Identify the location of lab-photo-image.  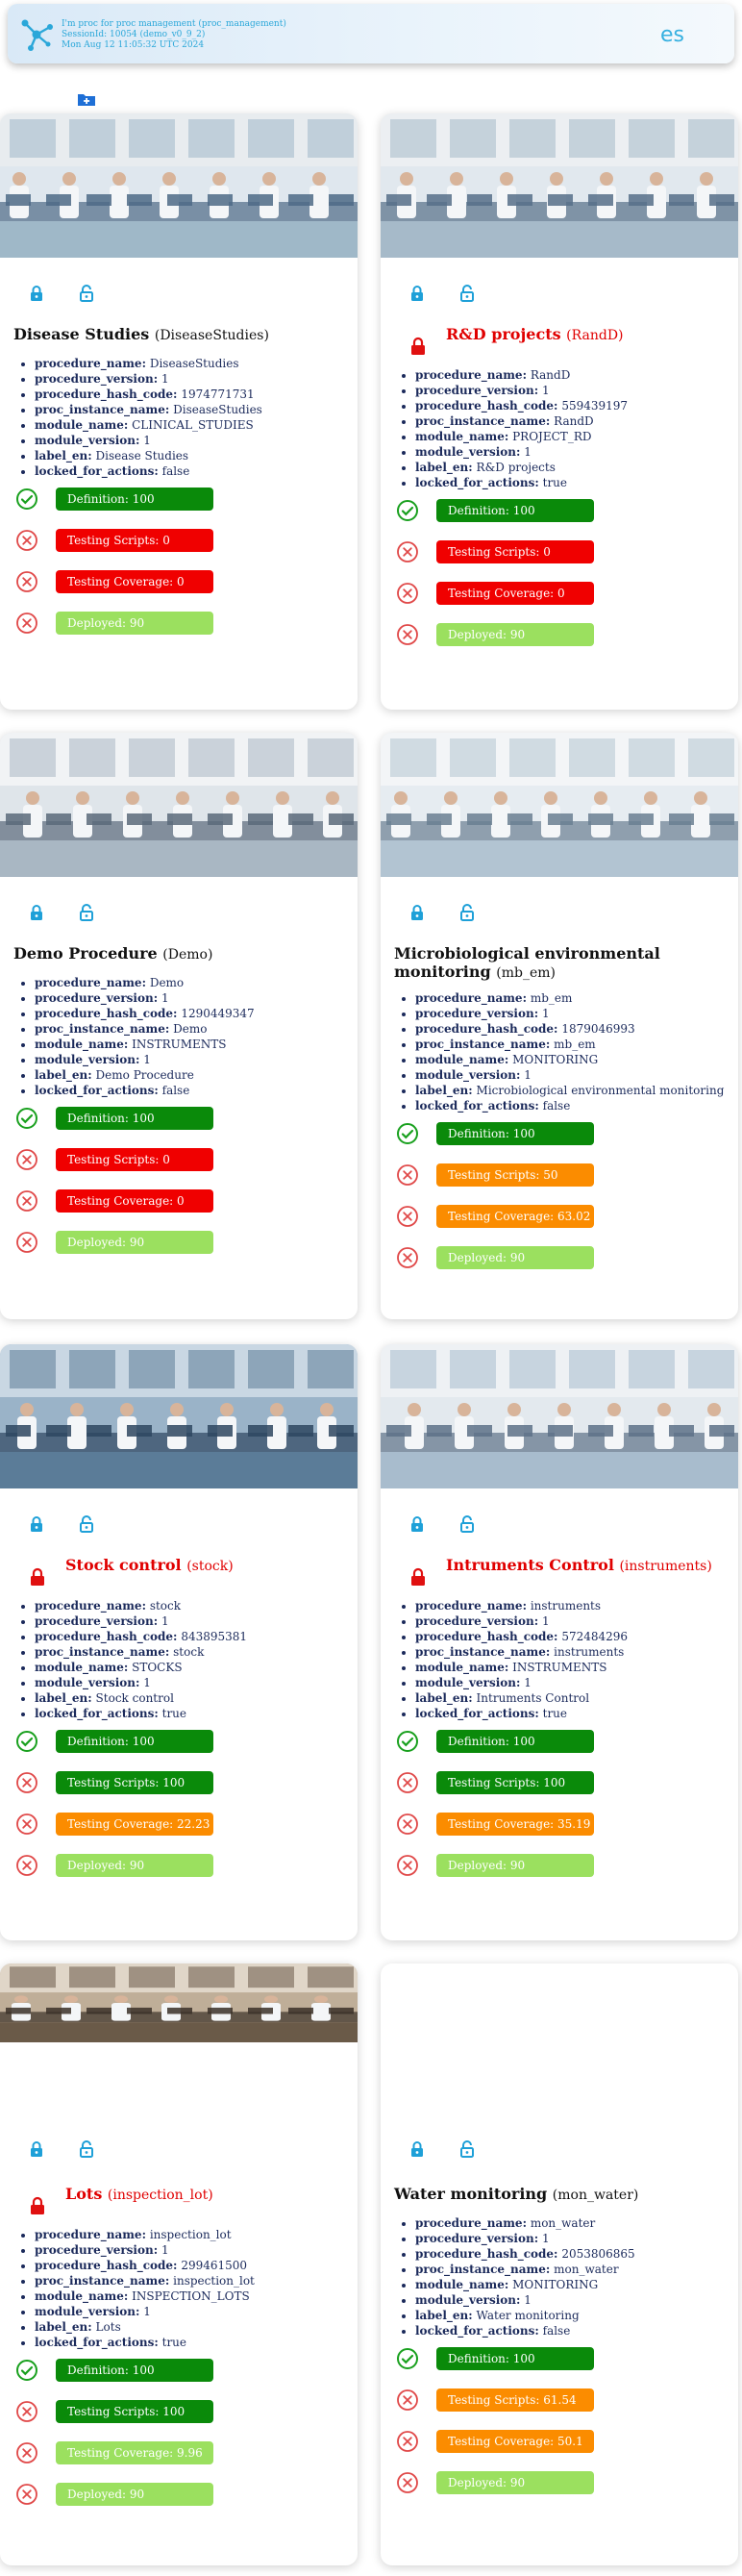
(179, 805).